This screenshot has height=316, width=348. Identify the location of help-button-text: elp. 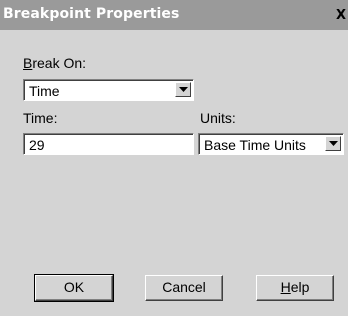
(300, 287).